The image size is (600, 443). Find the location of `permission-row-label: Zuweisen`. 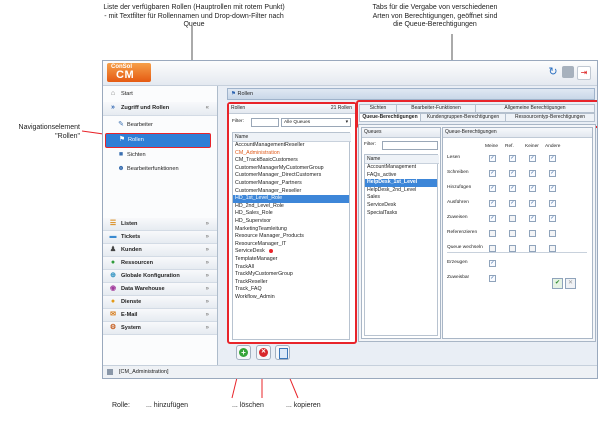

permission-row-label: Zuweisen is located at coordinates (457, 217).